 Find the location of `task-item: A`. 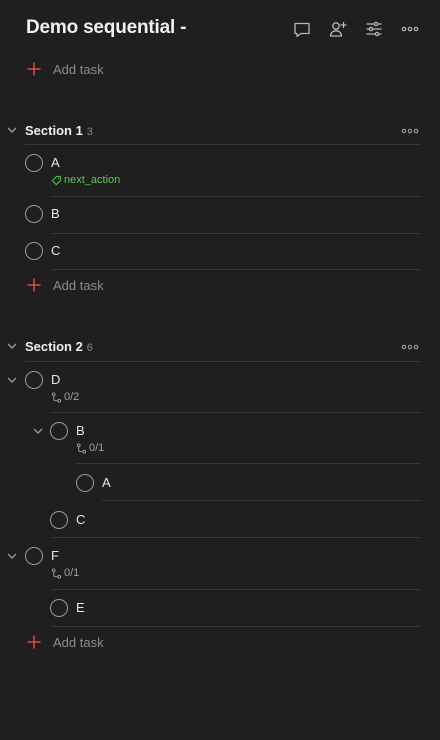

task-item: A is located at coordinates (220, 488).